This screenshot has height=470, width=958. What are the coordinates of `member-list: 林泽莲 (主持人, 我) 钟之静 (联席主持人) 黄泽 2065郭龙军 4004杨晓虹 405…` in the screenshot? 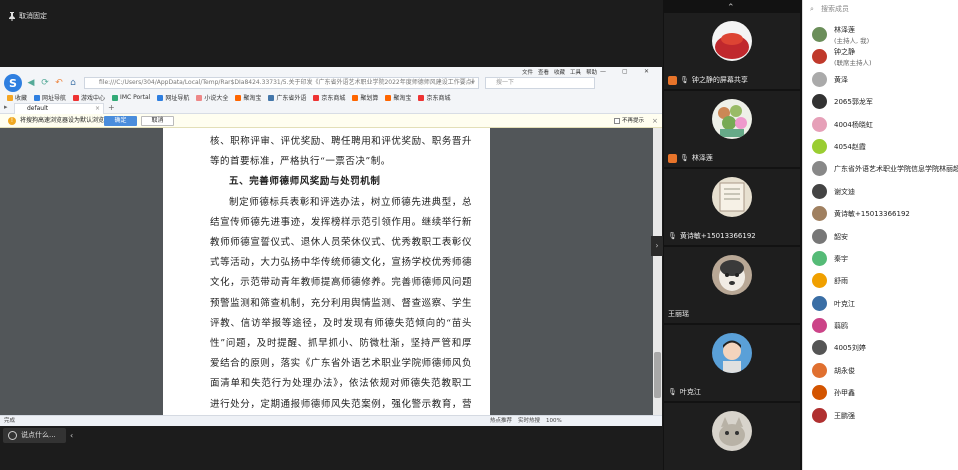 It's located at (880, 225).